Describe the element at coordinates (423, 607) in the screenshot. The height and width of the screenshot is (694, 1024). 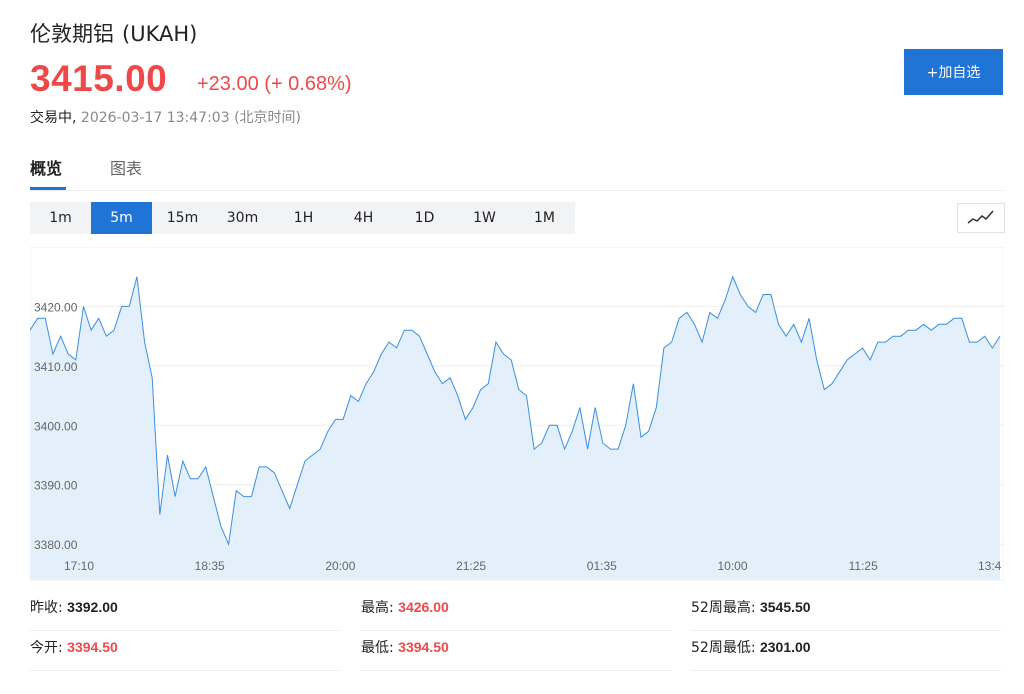
I see `high-value: 3426.00` at that location.